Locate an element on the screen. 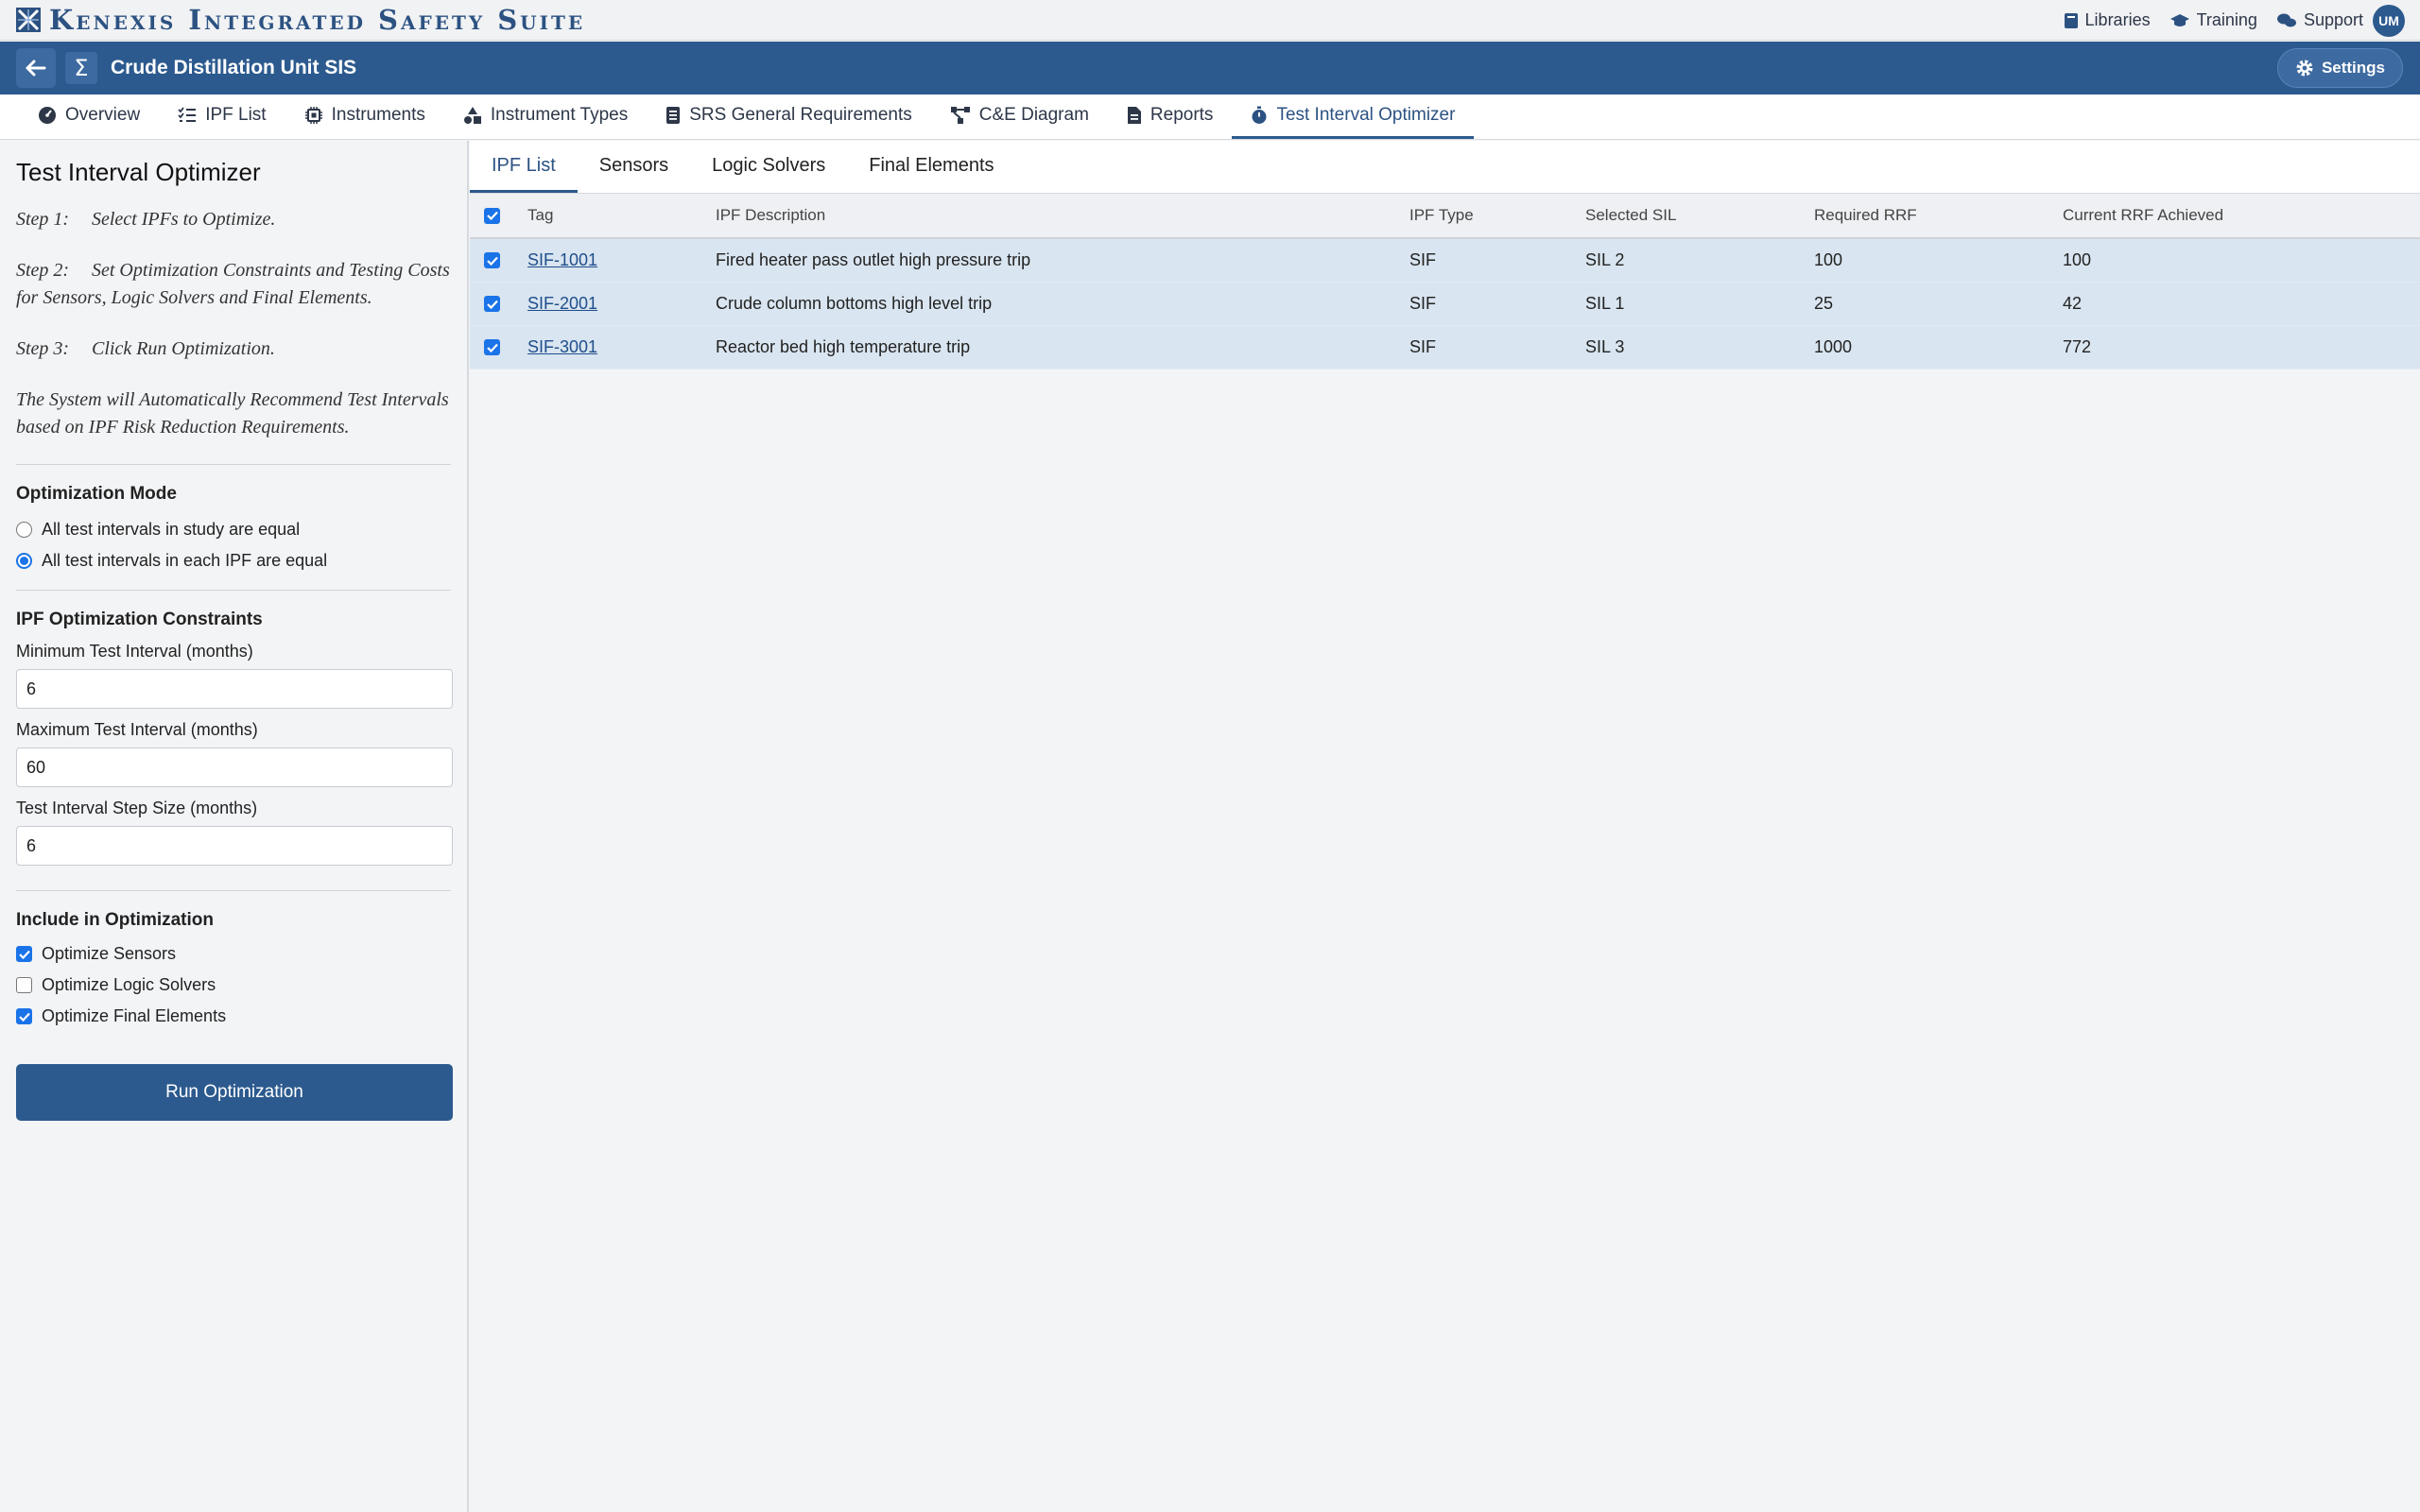 Image resolution: width=2420 pixels, height=1512 pixels. step-3: Step 3: Click Run Optimization. is located at coordinates (234, 349).